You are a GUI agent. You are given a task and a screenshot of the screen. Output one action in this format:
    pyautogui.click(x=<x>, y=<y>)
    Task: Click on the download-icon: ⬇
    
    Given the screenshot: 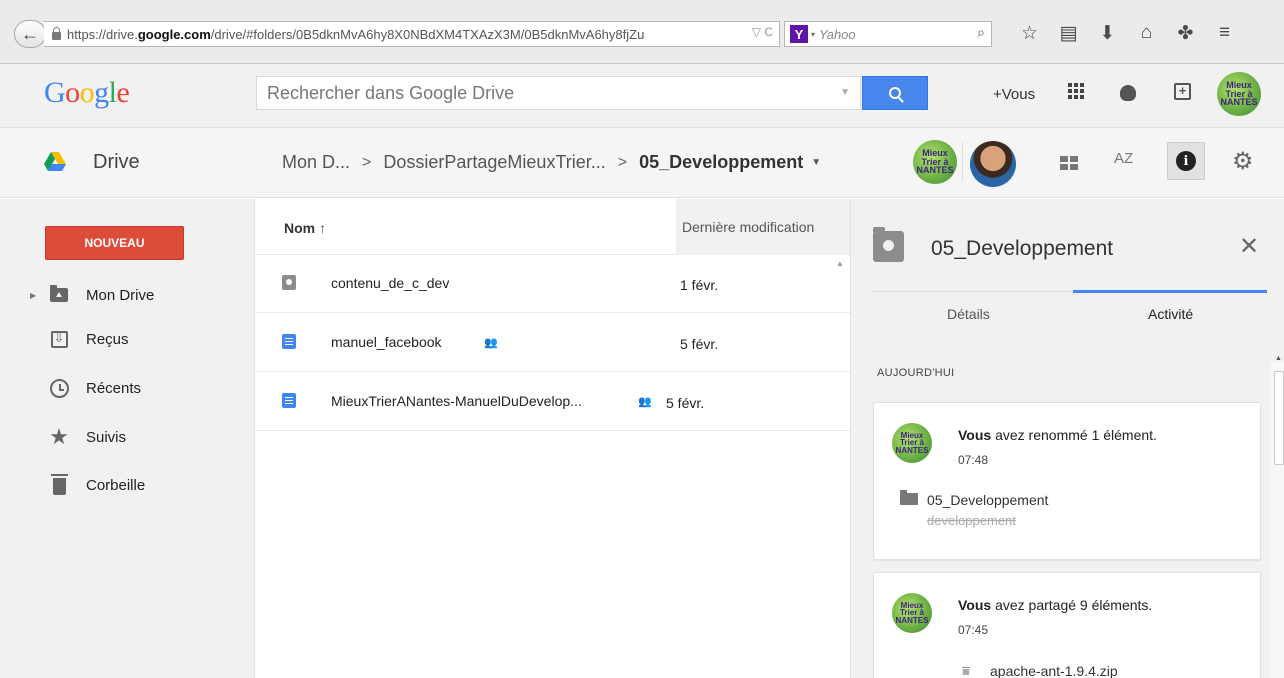 What is the action you would take?
    pyautogui.click(x=1107, y=33)
    